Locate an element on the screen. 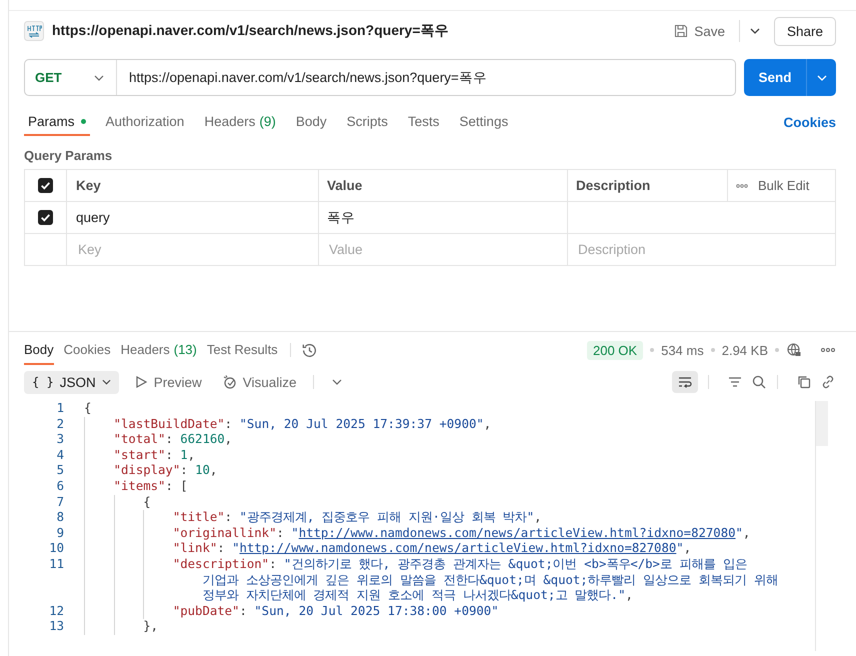 This screenshot has width=856, height=656. preview-button: Preview is located at coordinates (167, 382).